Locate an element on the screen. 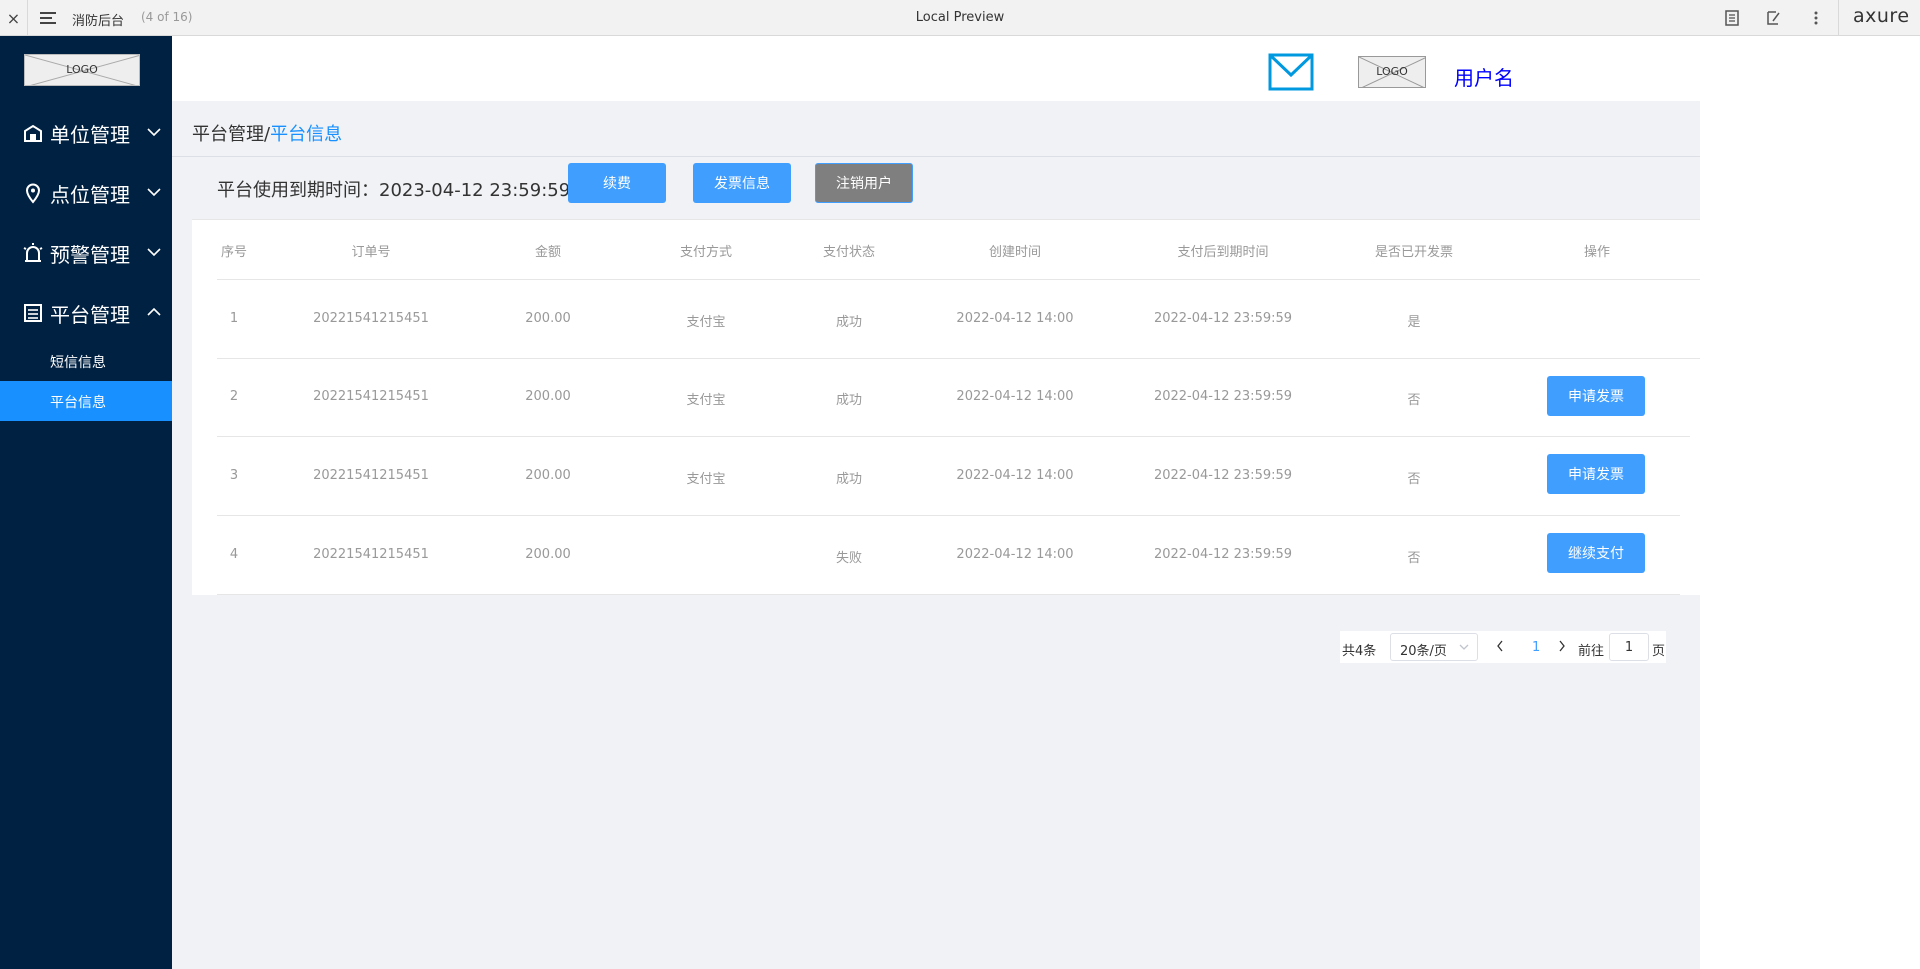  location-pin-icon is located at coordinates (33, 193).